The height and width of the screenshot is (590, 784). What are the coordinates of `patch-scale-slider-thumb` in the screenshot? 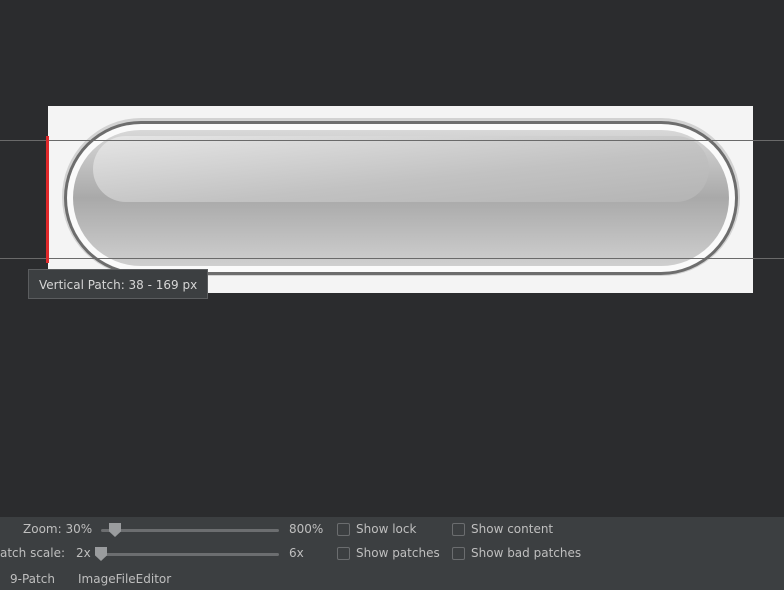 It's located at (101, 554).